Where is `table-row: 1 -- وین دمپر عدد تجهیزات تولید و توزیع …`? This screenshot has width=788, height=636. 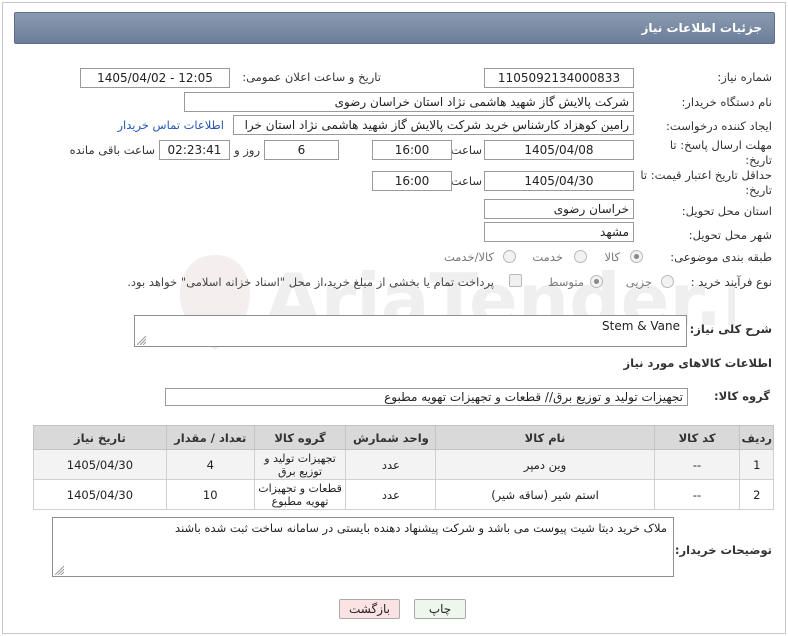 table-row: 1 -- وین دمپر عدد تجهیزات تولید و توزیع … is located at coordinates (403, 464).